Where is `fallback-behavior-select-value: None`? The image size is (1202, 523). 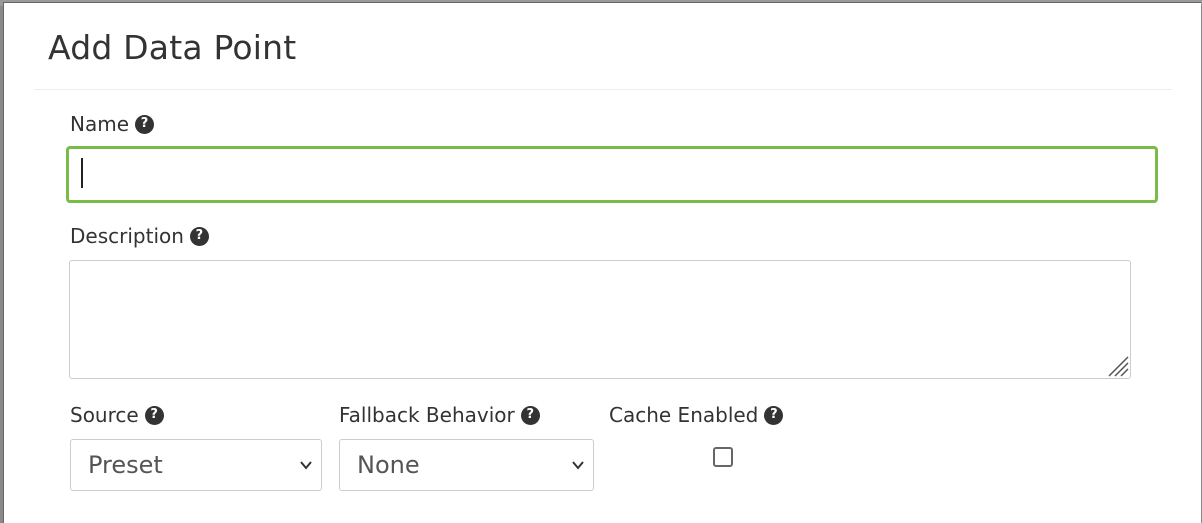 fallback-behavior-select-value: None is located at coordinates (388, 465).